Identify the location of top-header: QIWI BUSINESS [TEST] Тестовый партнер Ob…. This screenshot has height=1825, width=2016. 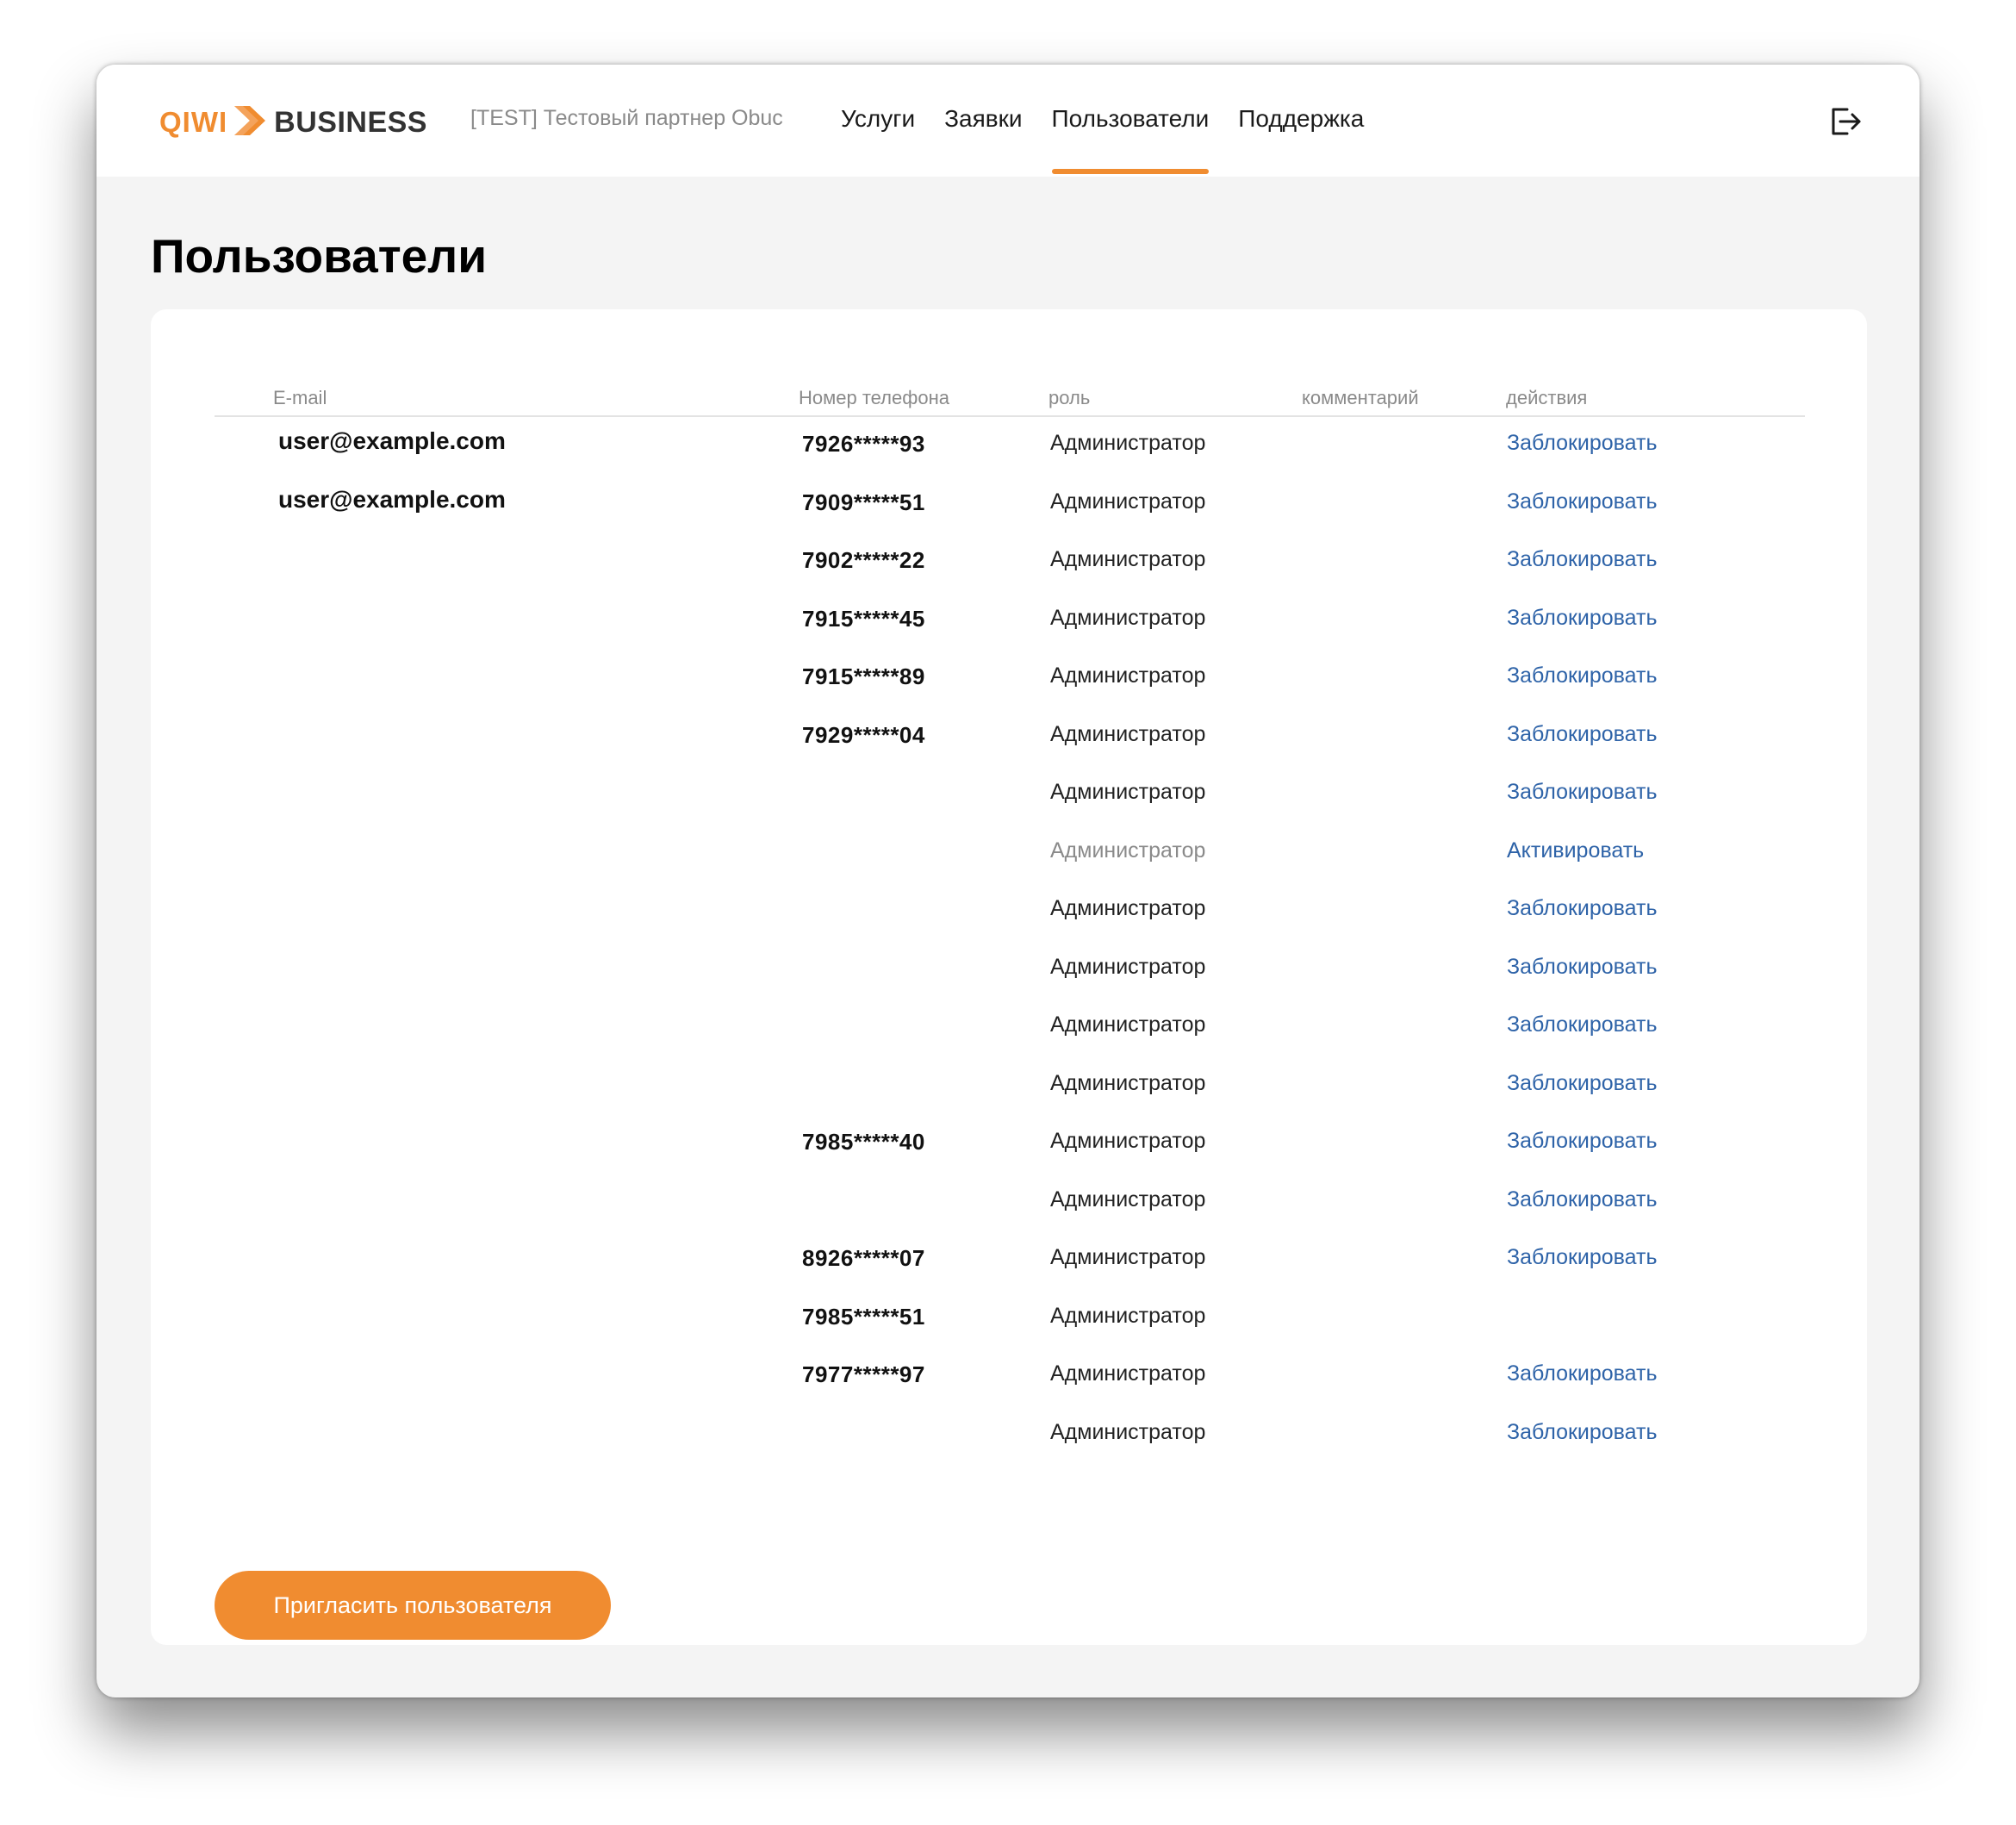
(1008, 121).